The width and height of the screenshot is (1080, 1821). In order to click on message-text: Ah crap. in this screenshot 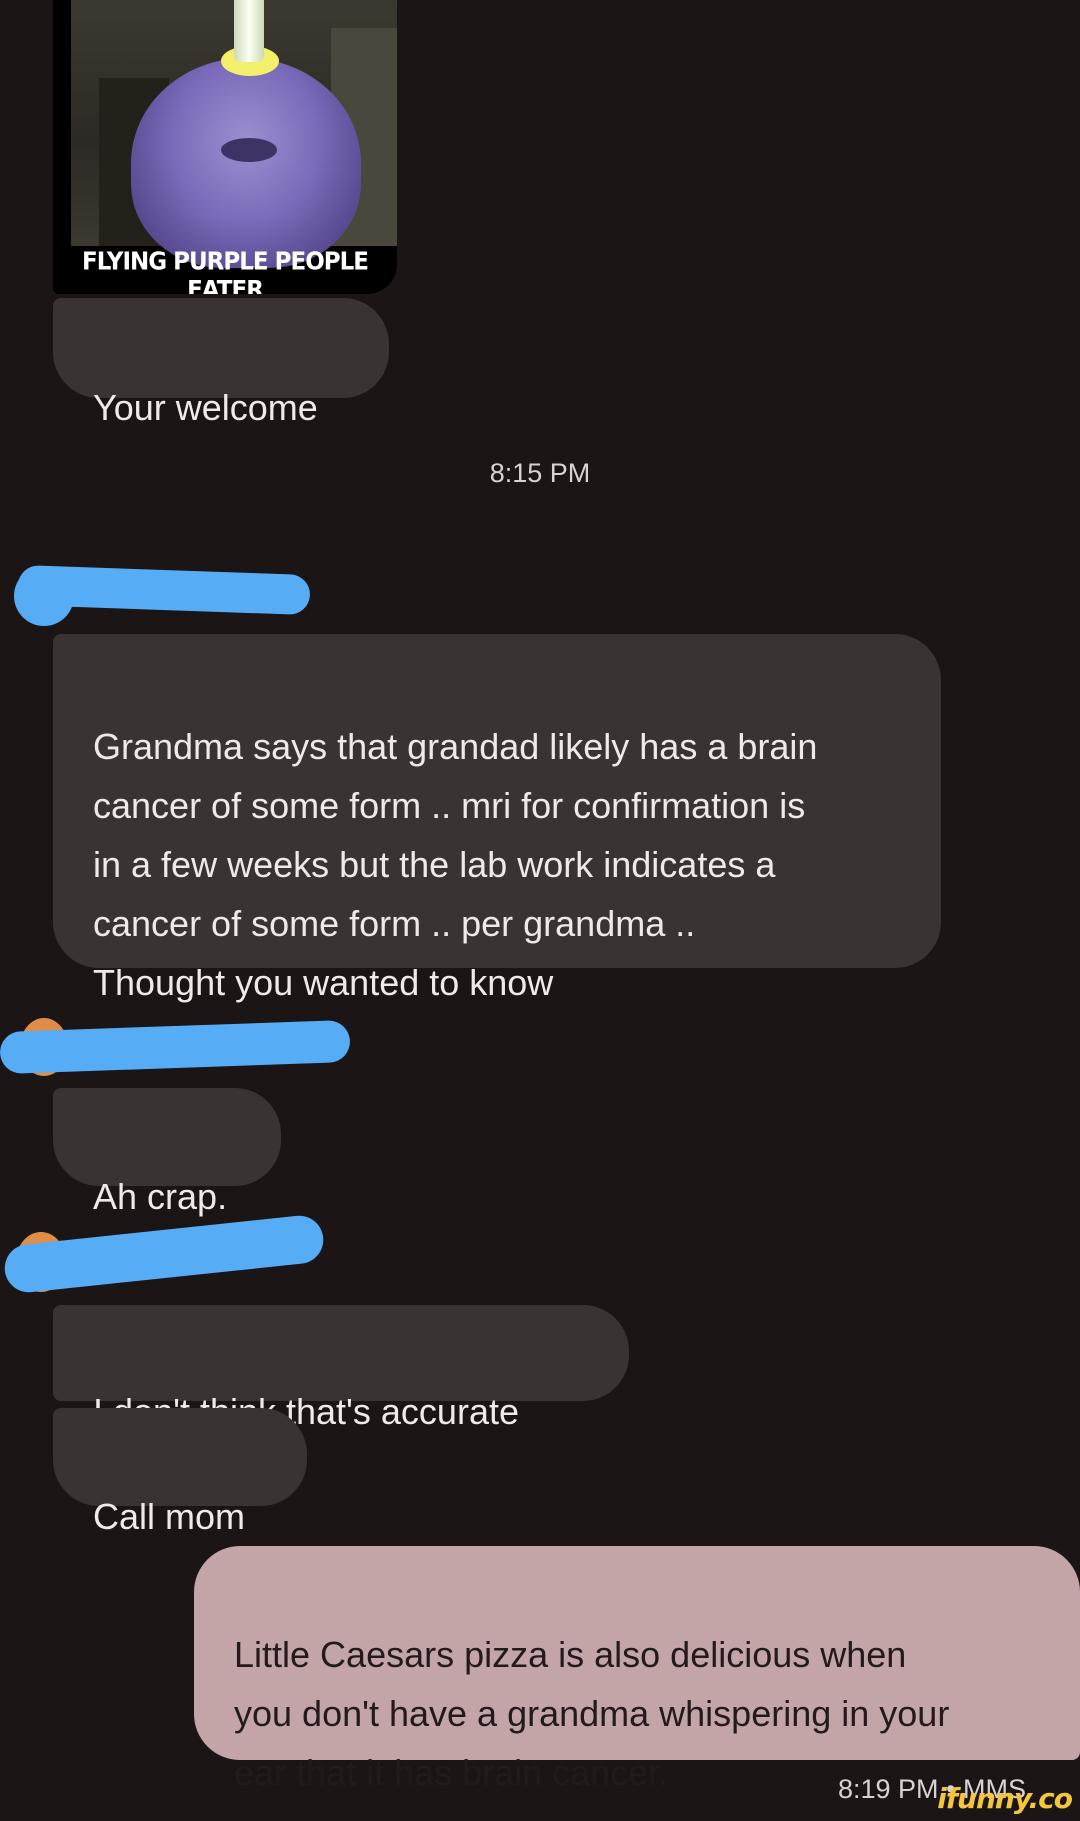, I will do `click(160, 1196)`.